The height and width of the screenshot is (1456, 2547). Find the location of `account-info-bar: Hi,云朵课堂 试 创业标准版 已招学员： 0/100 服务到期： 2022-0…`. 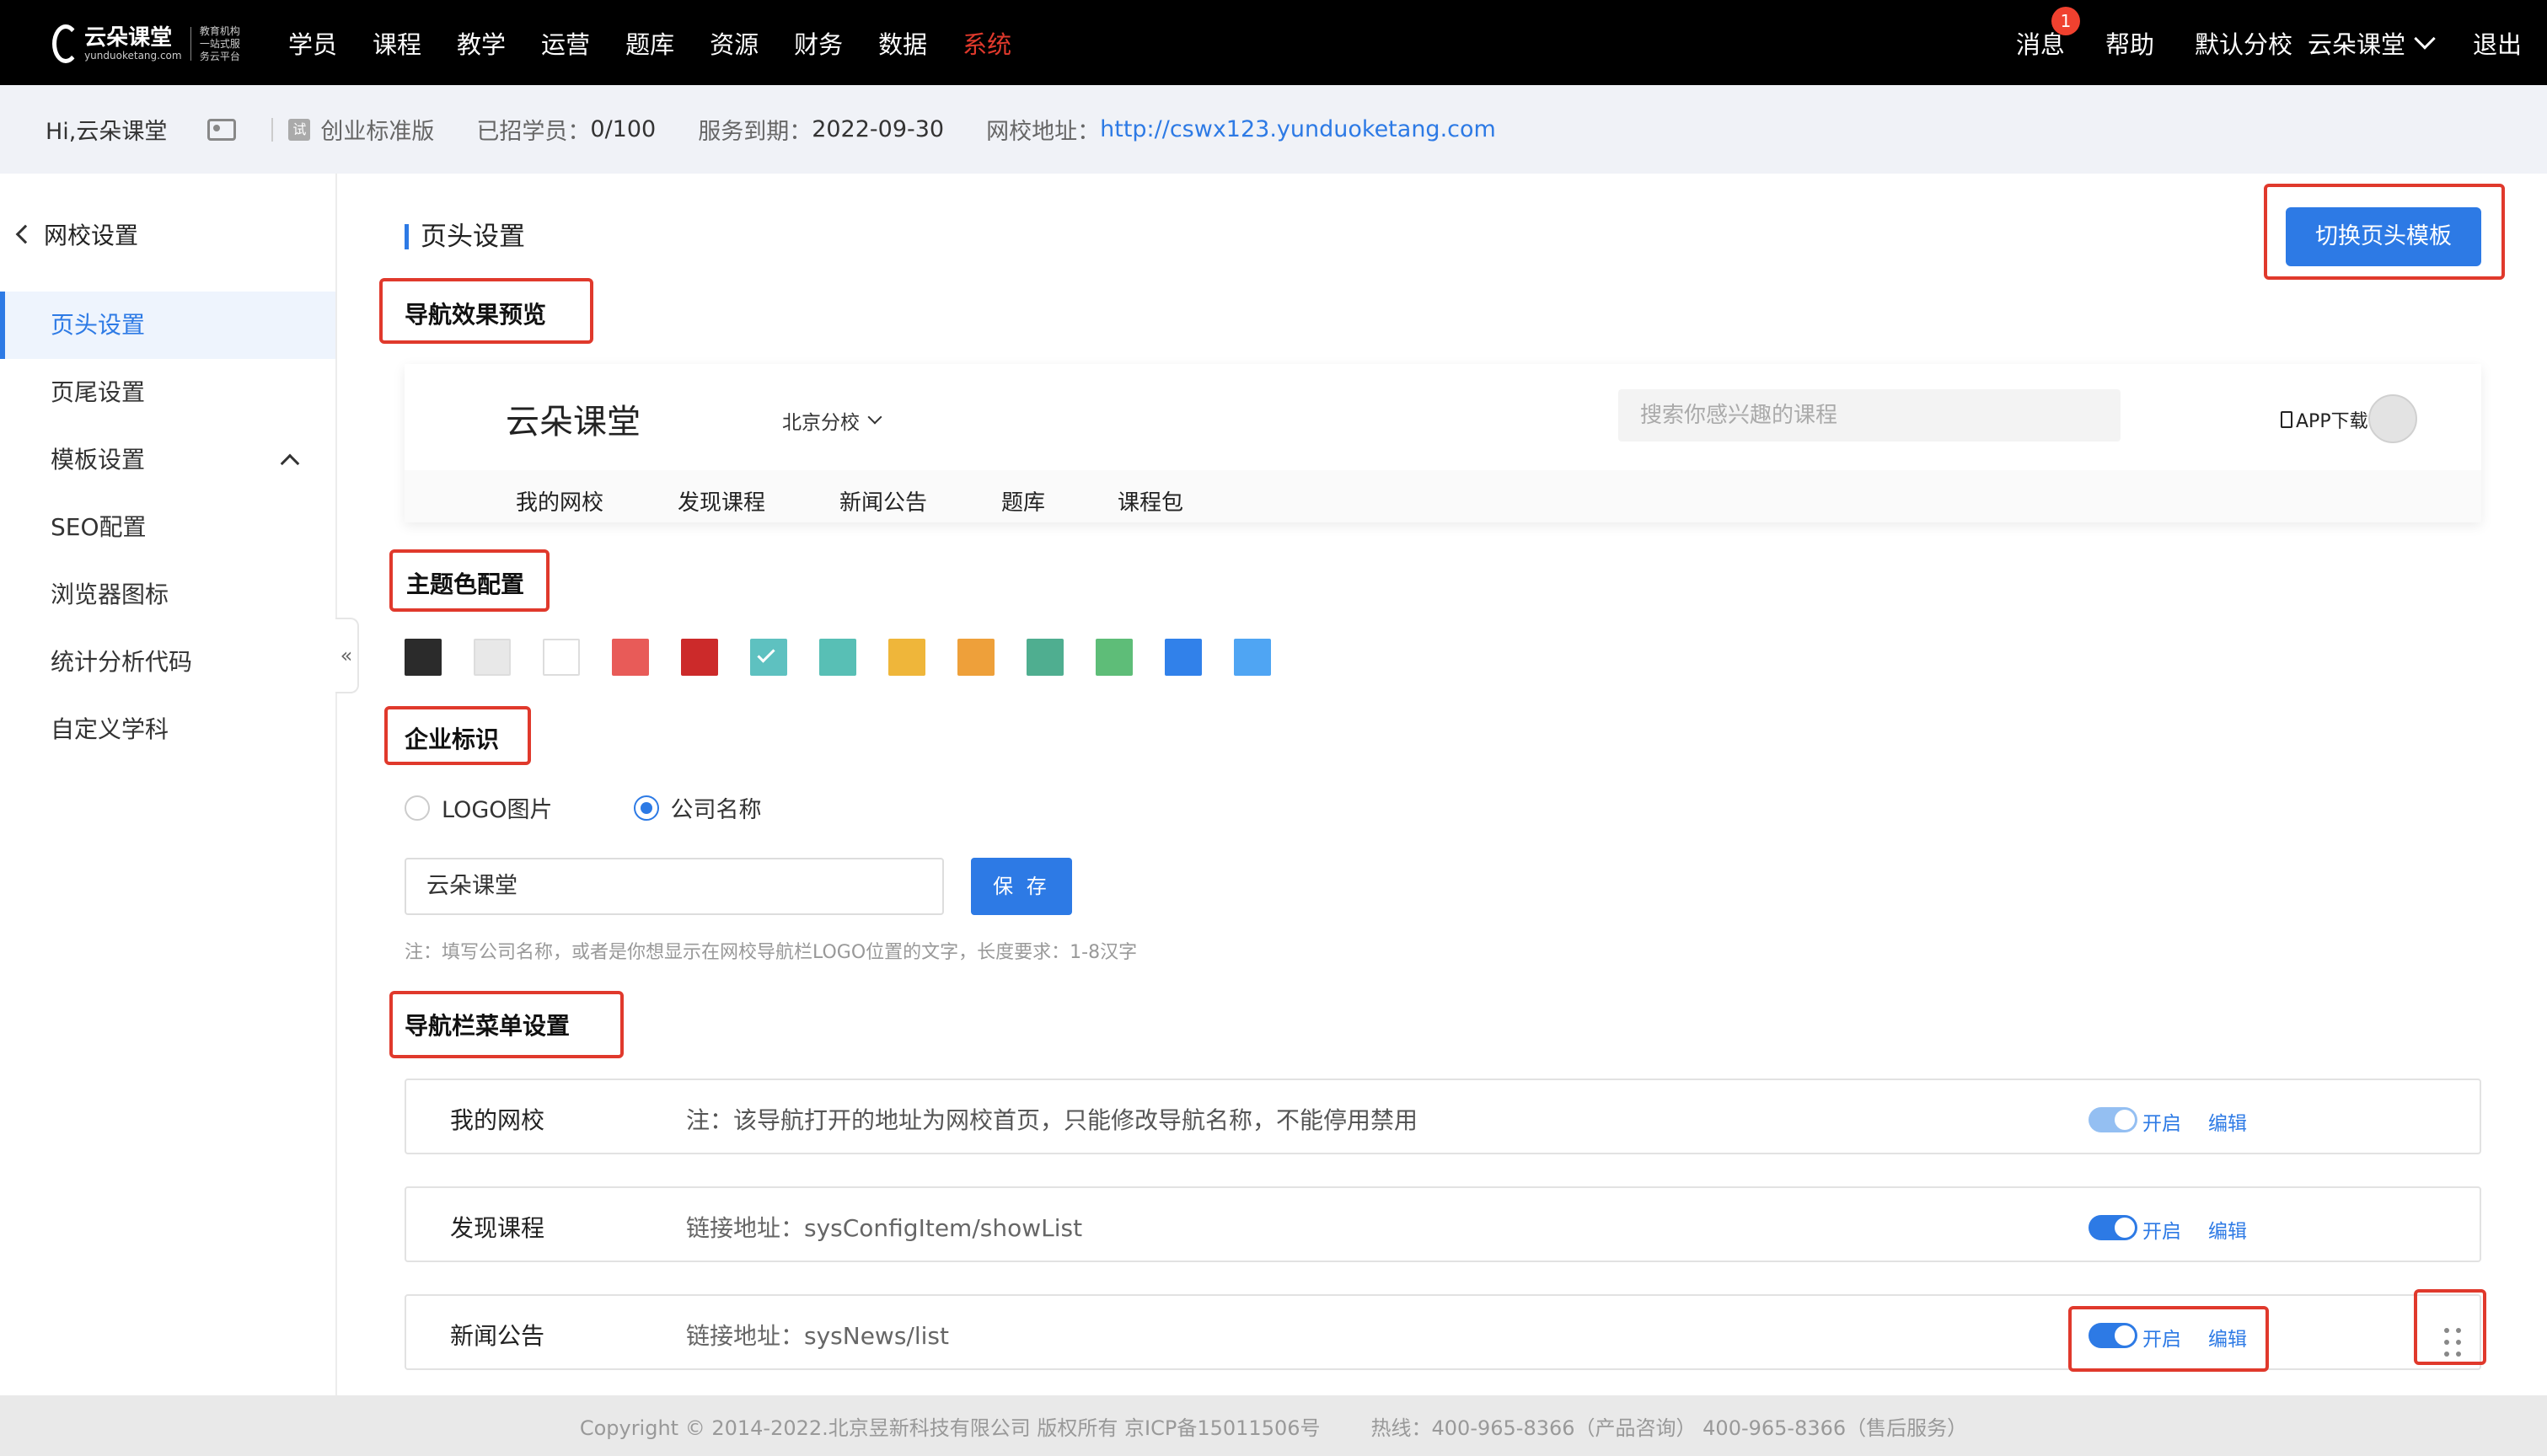

account-info-bar: Hi,云朵课堂 试 创业标准版 已招学员： 0/100 服务到期： 2022-0… is located at coordinates (1273, 129).